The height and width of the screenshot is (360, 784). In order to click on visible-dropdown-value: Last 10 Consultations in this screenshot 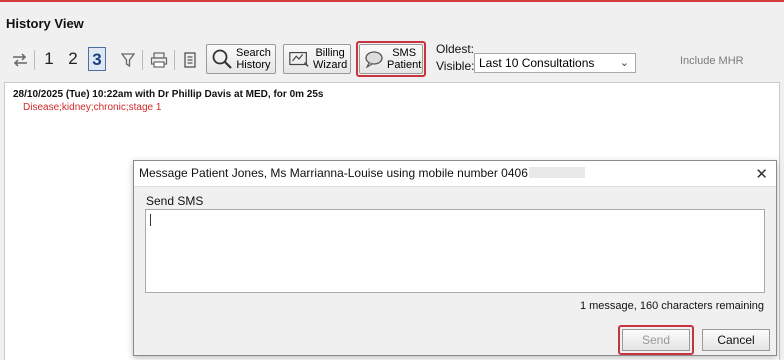, I will do `click(537, 63)`.